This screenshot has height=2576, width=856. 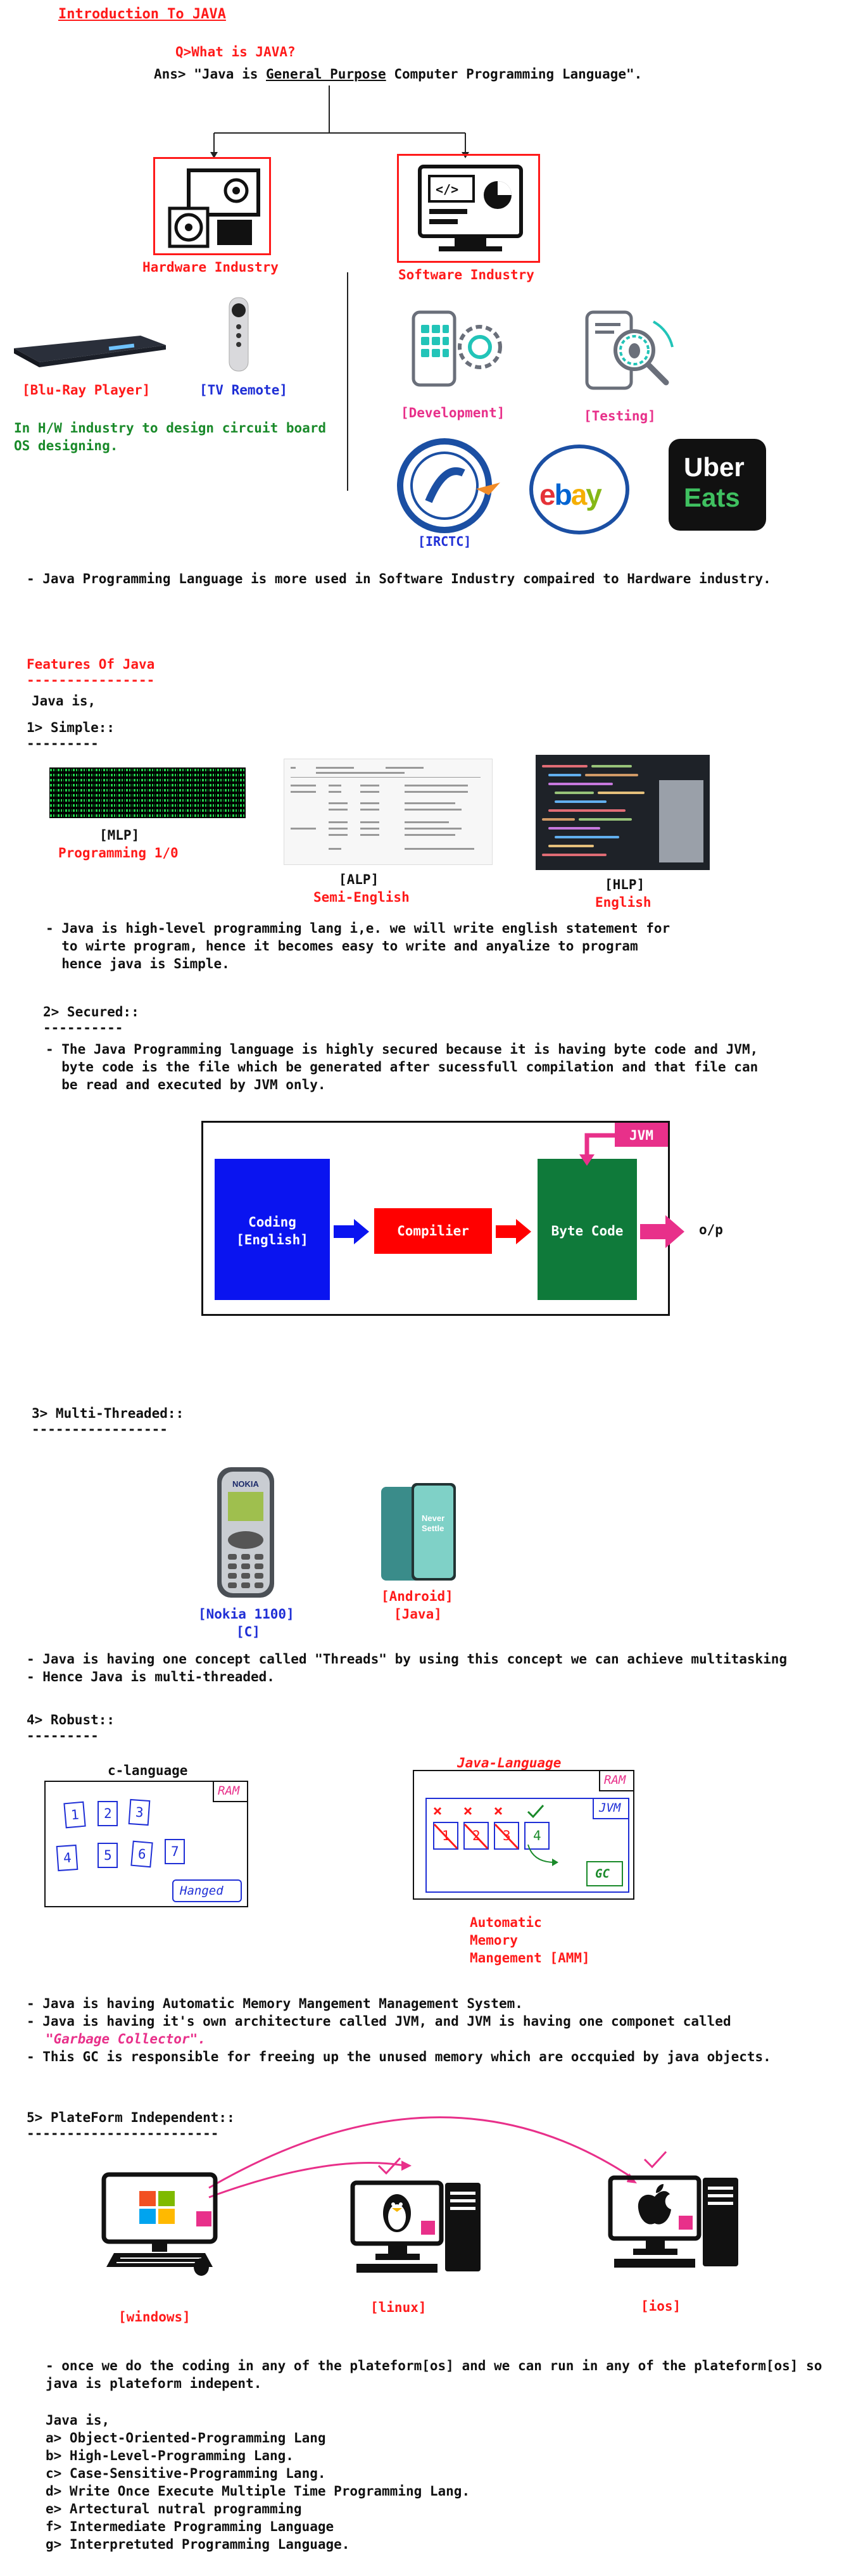 I want to click on linux-label: [linux], so click(x=399, y=2307).